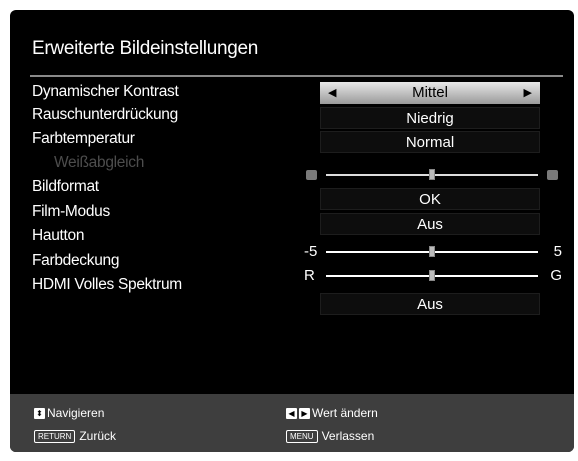  Describe the element at coordinates (76, 260) in the screenshot. I see `setting-label-color-shift: Farbdeckung` at that location.